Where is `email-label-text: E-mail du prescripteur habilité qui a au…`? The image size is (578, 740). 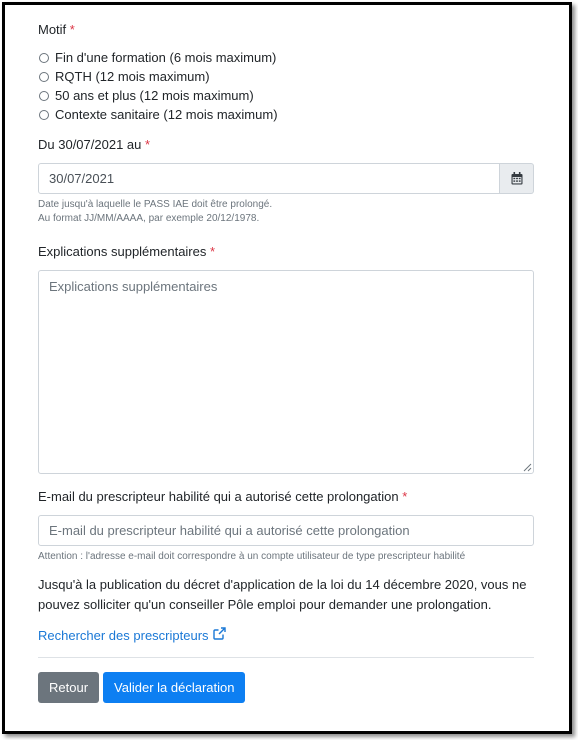 email-label-text: E-mail du prescripteur habilité qui a au… is located at coordinates (218, 496).